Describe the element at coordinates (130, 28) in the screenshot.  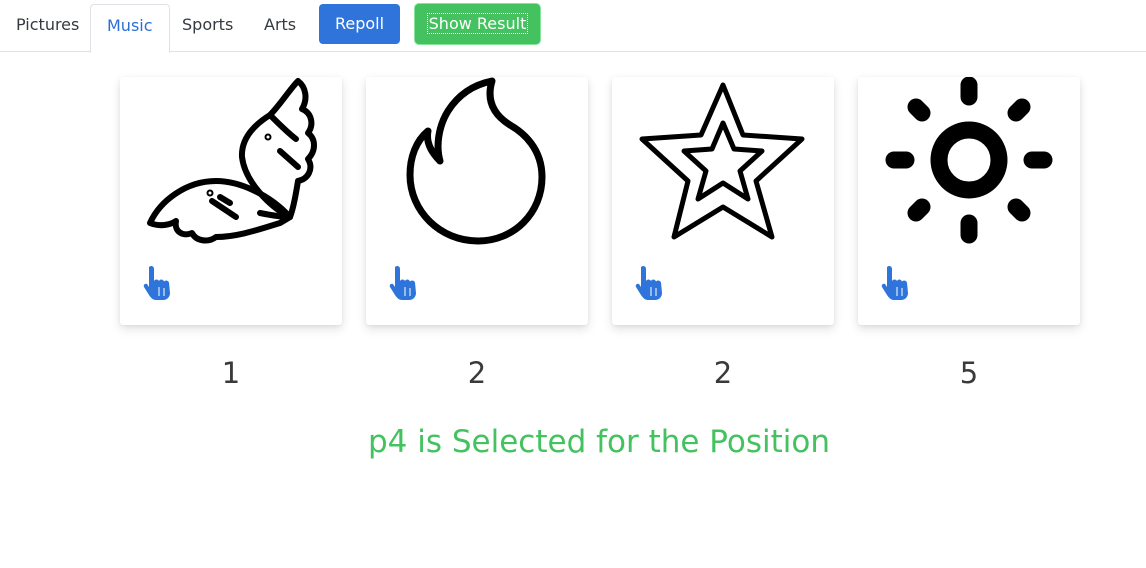
I see `tab-music: Music` at that location.